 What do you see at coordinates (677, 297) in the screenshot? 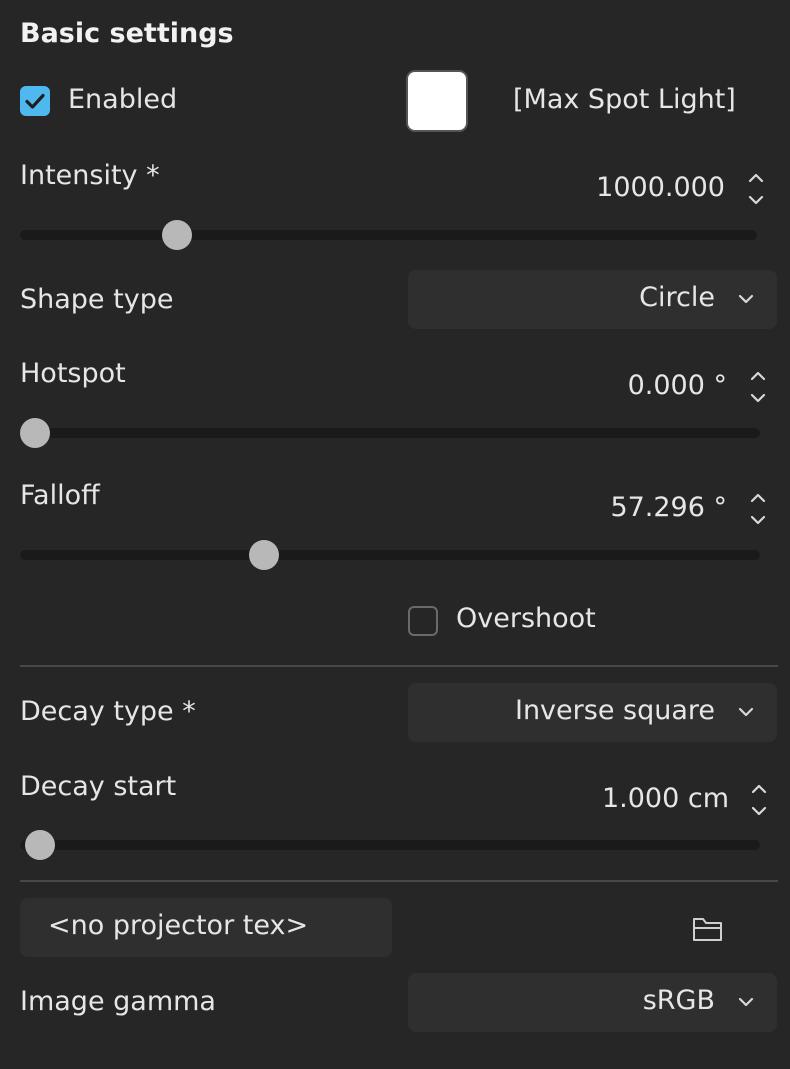
I see `shape-type-selected: Circle` at bounding box center [677, 297].